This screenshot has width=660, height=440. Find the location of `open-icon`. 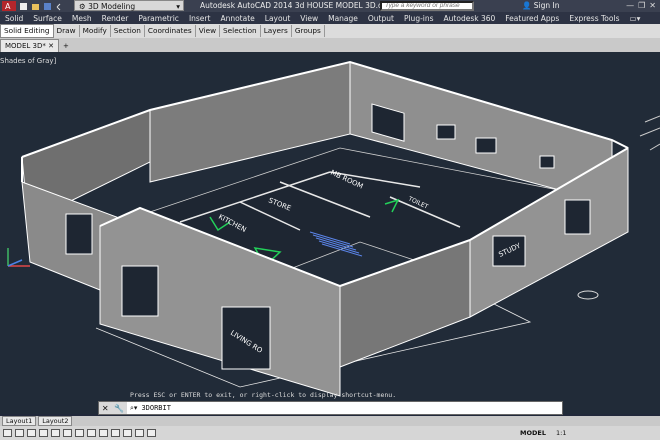

open-icon is located at coordinates (35, 6).